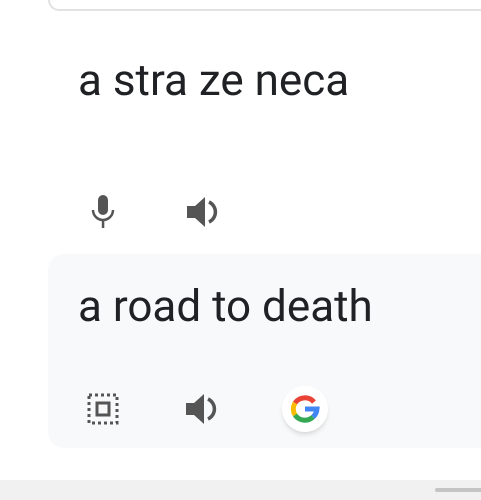  I want to click on google-logo, so click(305, 409).